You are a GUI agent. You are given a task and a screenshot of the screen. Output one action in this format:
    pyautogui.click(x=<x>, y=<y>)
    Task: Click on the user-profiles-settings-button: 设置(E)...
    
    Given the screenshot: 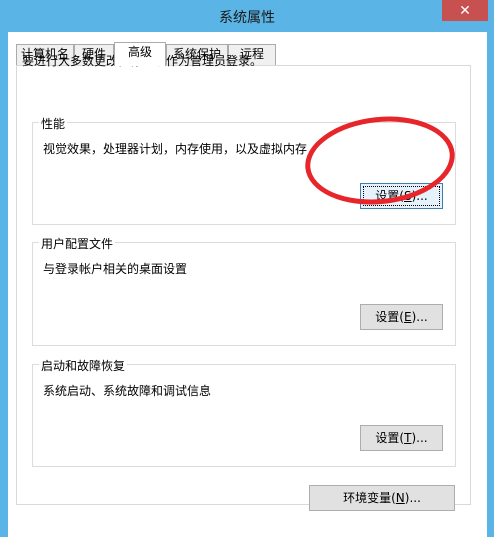 What is the action you would take?
    pyautogui.click(x=401, y=317)
    